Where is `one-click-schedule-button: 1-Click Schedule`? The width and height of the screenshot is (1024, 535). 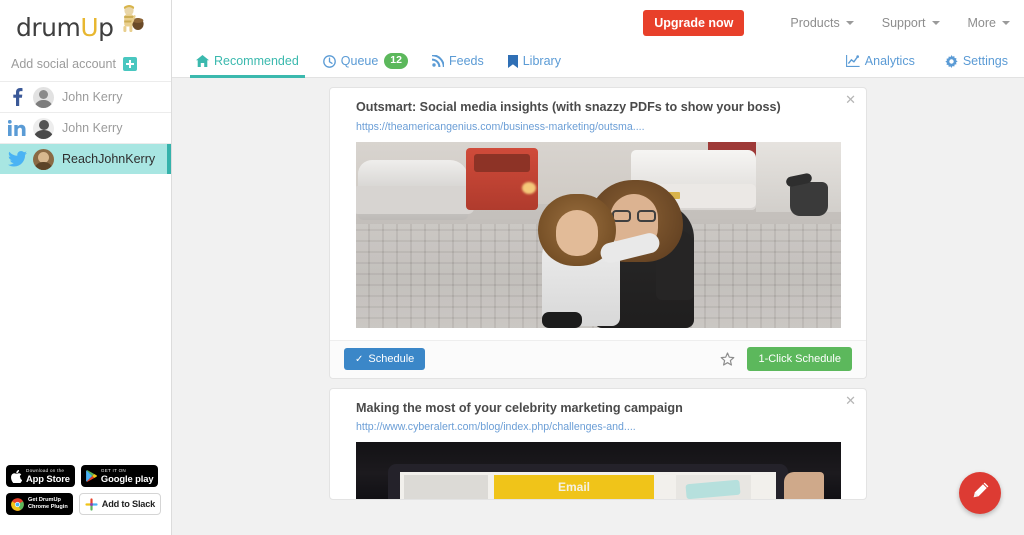 one-click-schedule-button: 1-Click Schedule is located at coordinates (799, 359).